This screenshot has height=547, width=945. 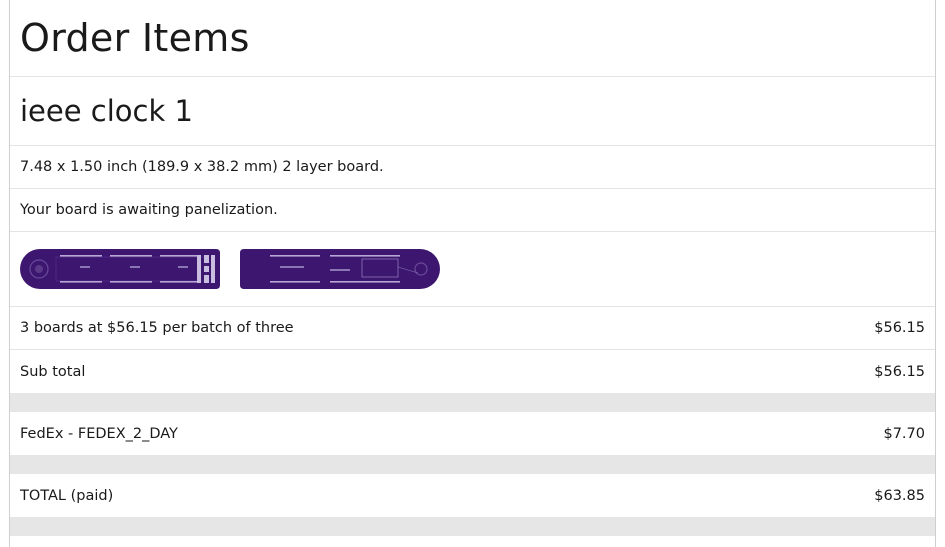 What do you see at coordinates (472, 433) in the screenshot?
I see `shipping-row: FedEx - FEDEX_2_DAY $7.70` at bounding box center [472, 433].